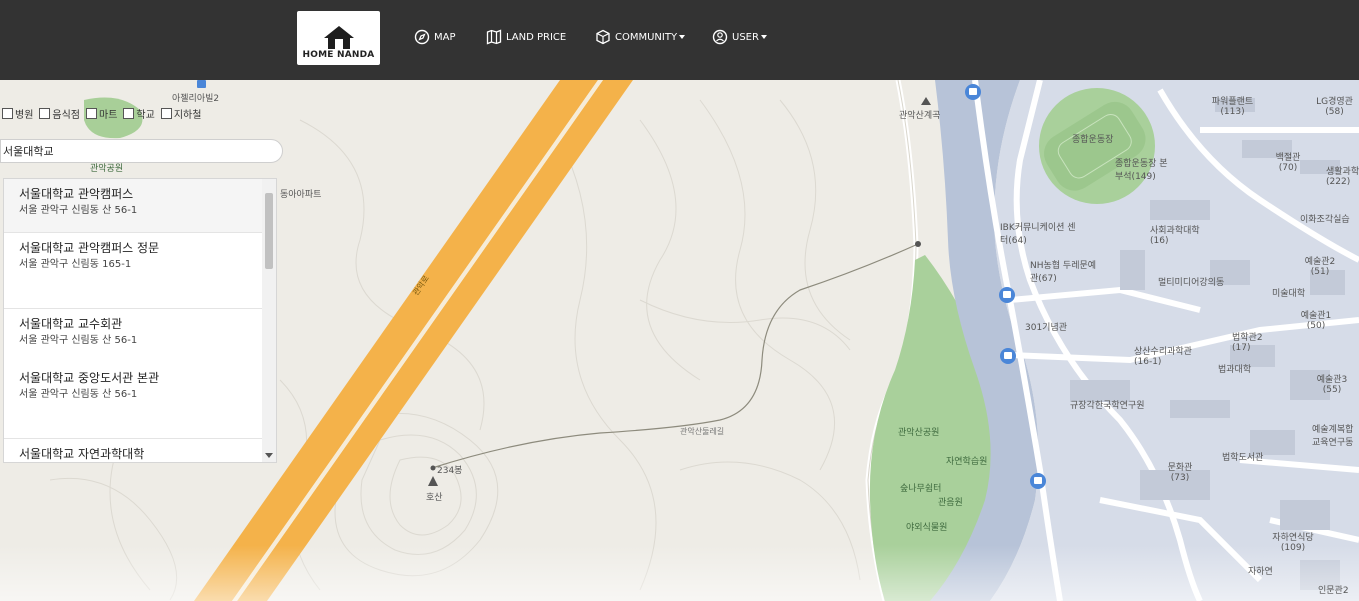 This screenshot has width=1359, height=601. I want to click on filter-subway-label: 지하철, so click(187, 115).